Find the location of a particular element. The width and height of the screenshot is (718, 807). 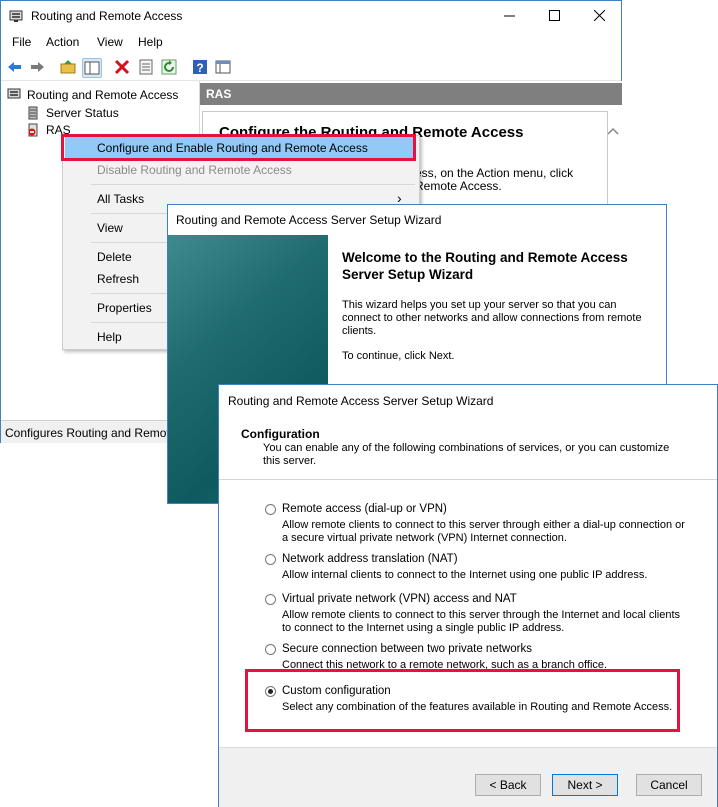

configuration-heading: Configuration is located at coordinates (280, 434).